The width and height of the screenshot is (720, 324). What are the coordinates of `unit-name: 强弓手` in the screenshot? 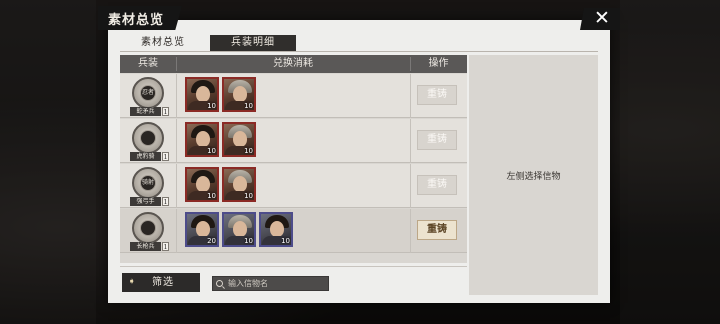 It's located at (145, 201).